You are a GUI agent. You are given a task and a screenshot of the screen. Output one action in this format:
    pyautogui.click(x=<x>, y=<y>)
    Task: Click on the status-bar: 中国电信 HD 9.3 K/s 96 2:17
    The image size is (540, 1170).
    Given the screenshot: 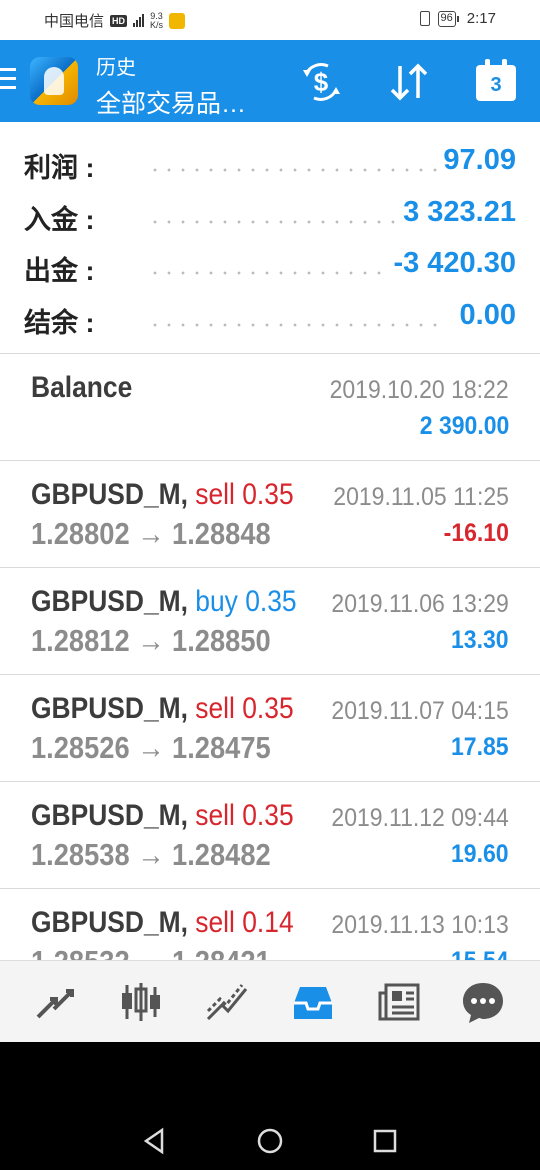 What is the action you would take?
    pyautogui.click(x=270, y=20)
    